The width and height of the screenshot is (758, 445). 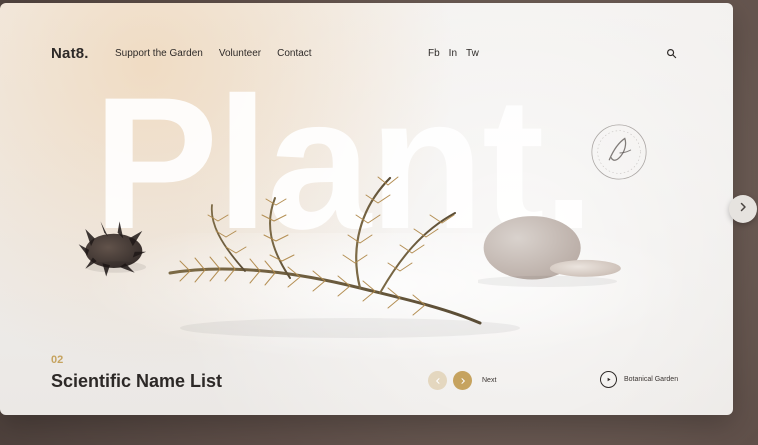 I want to click on brand-logo: Nat8., so click(x=70, y=53).